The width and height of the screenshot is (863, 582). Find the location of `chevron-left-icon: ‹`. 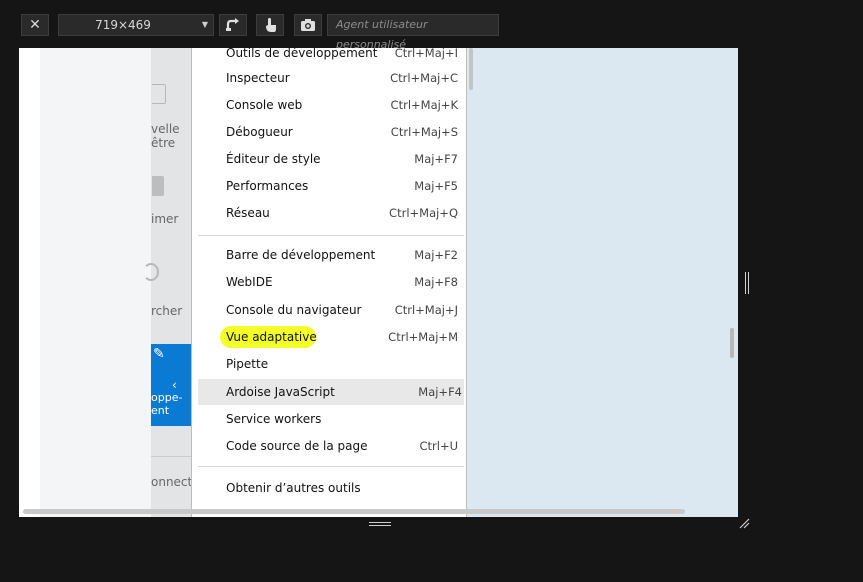

chevron-left-icon: ‹ is located at coordinates (174, 385).